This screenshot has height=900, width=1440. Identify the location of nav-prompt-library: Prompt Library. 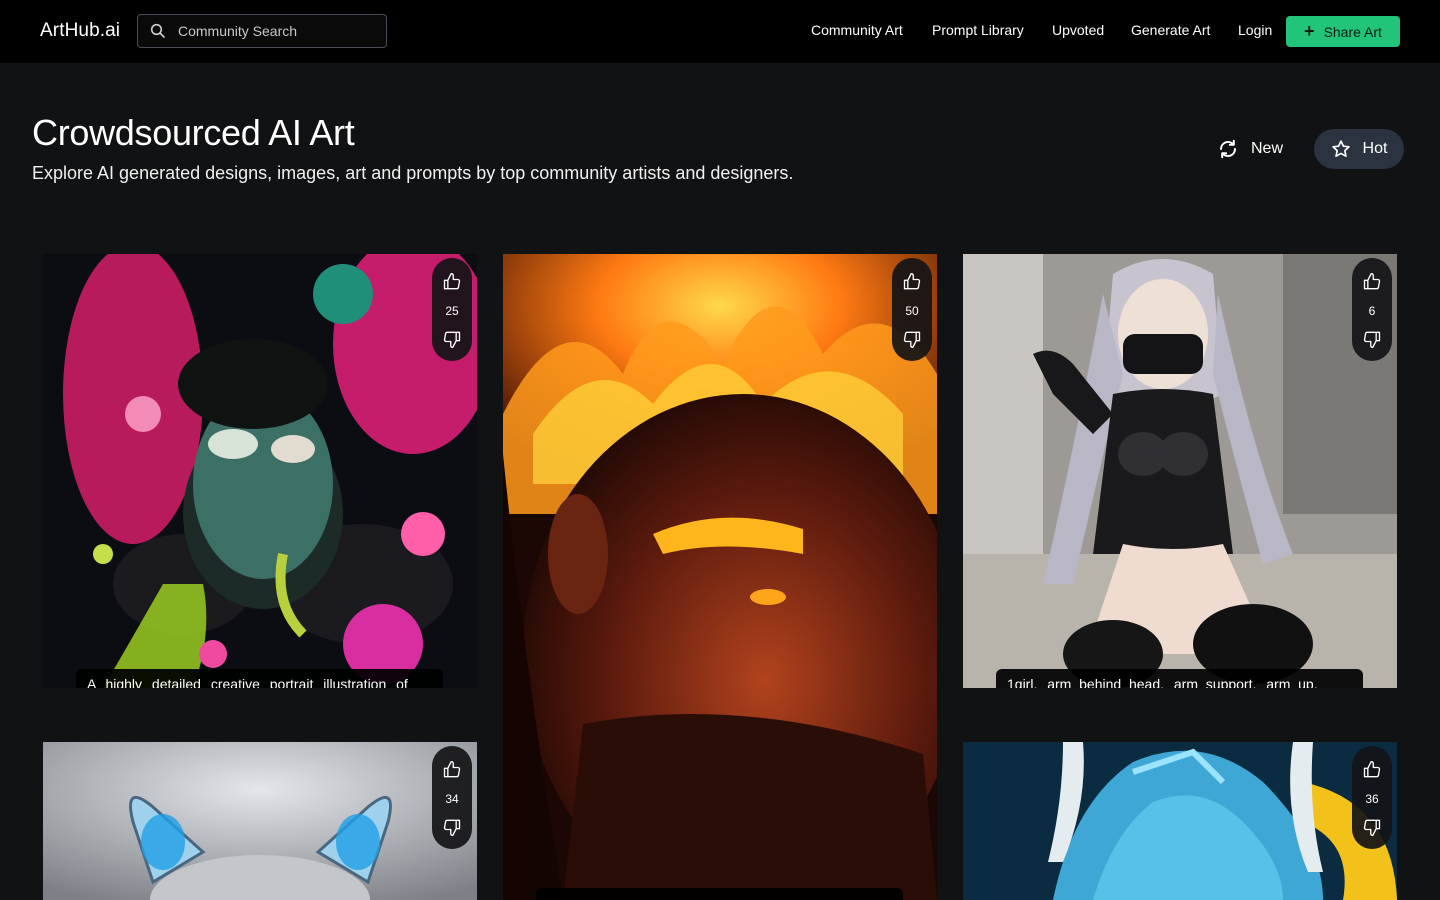
(978, 30).